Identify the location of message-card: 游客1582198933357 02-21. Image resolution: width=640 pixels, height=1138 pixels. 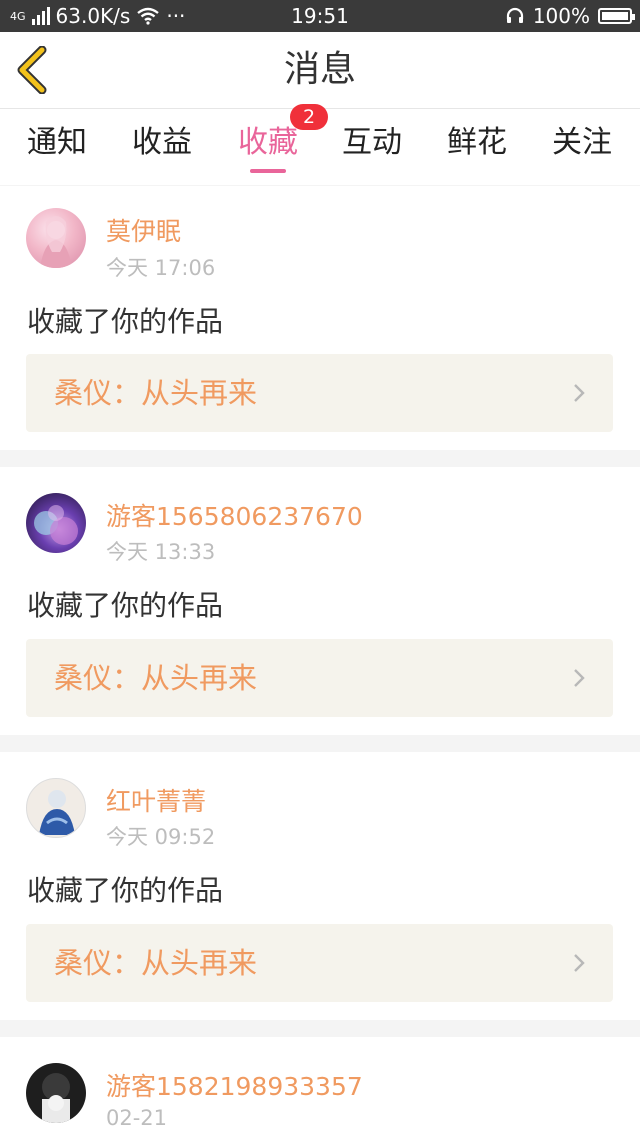
(320, 1087).